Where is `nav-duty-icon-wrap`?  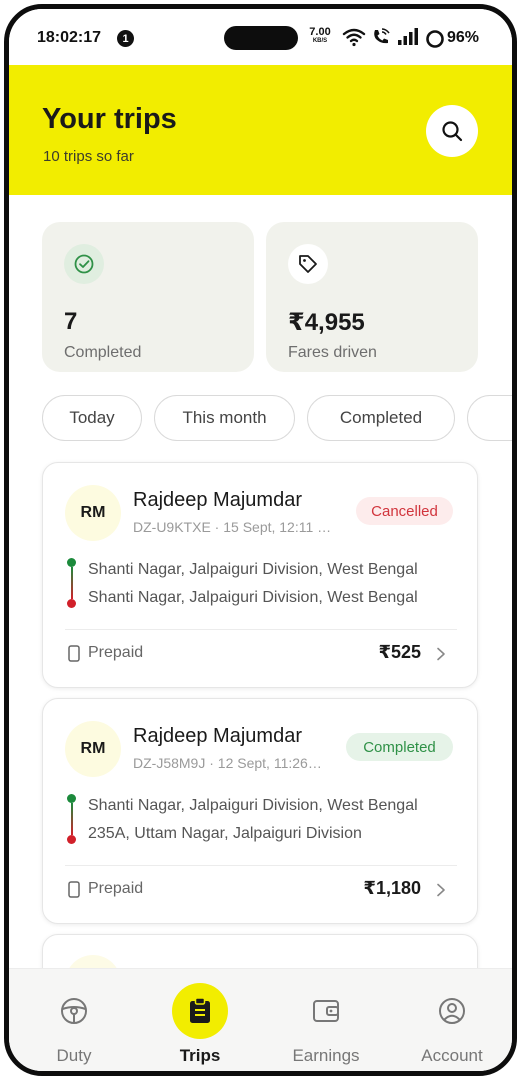
nav-duty-icon-wrap is located at coordinates (74, 1011).